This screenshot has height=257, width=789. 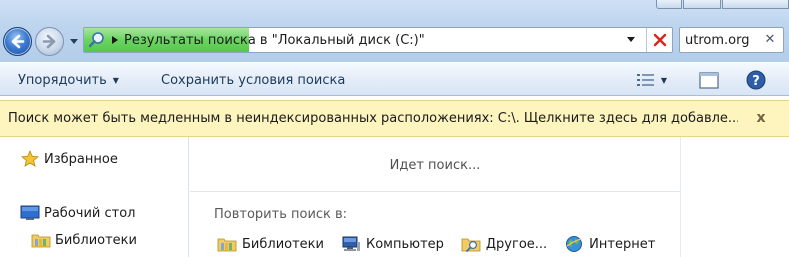 I want to click on nav-item-favorites: Избранное, so click(x=69, y=159).